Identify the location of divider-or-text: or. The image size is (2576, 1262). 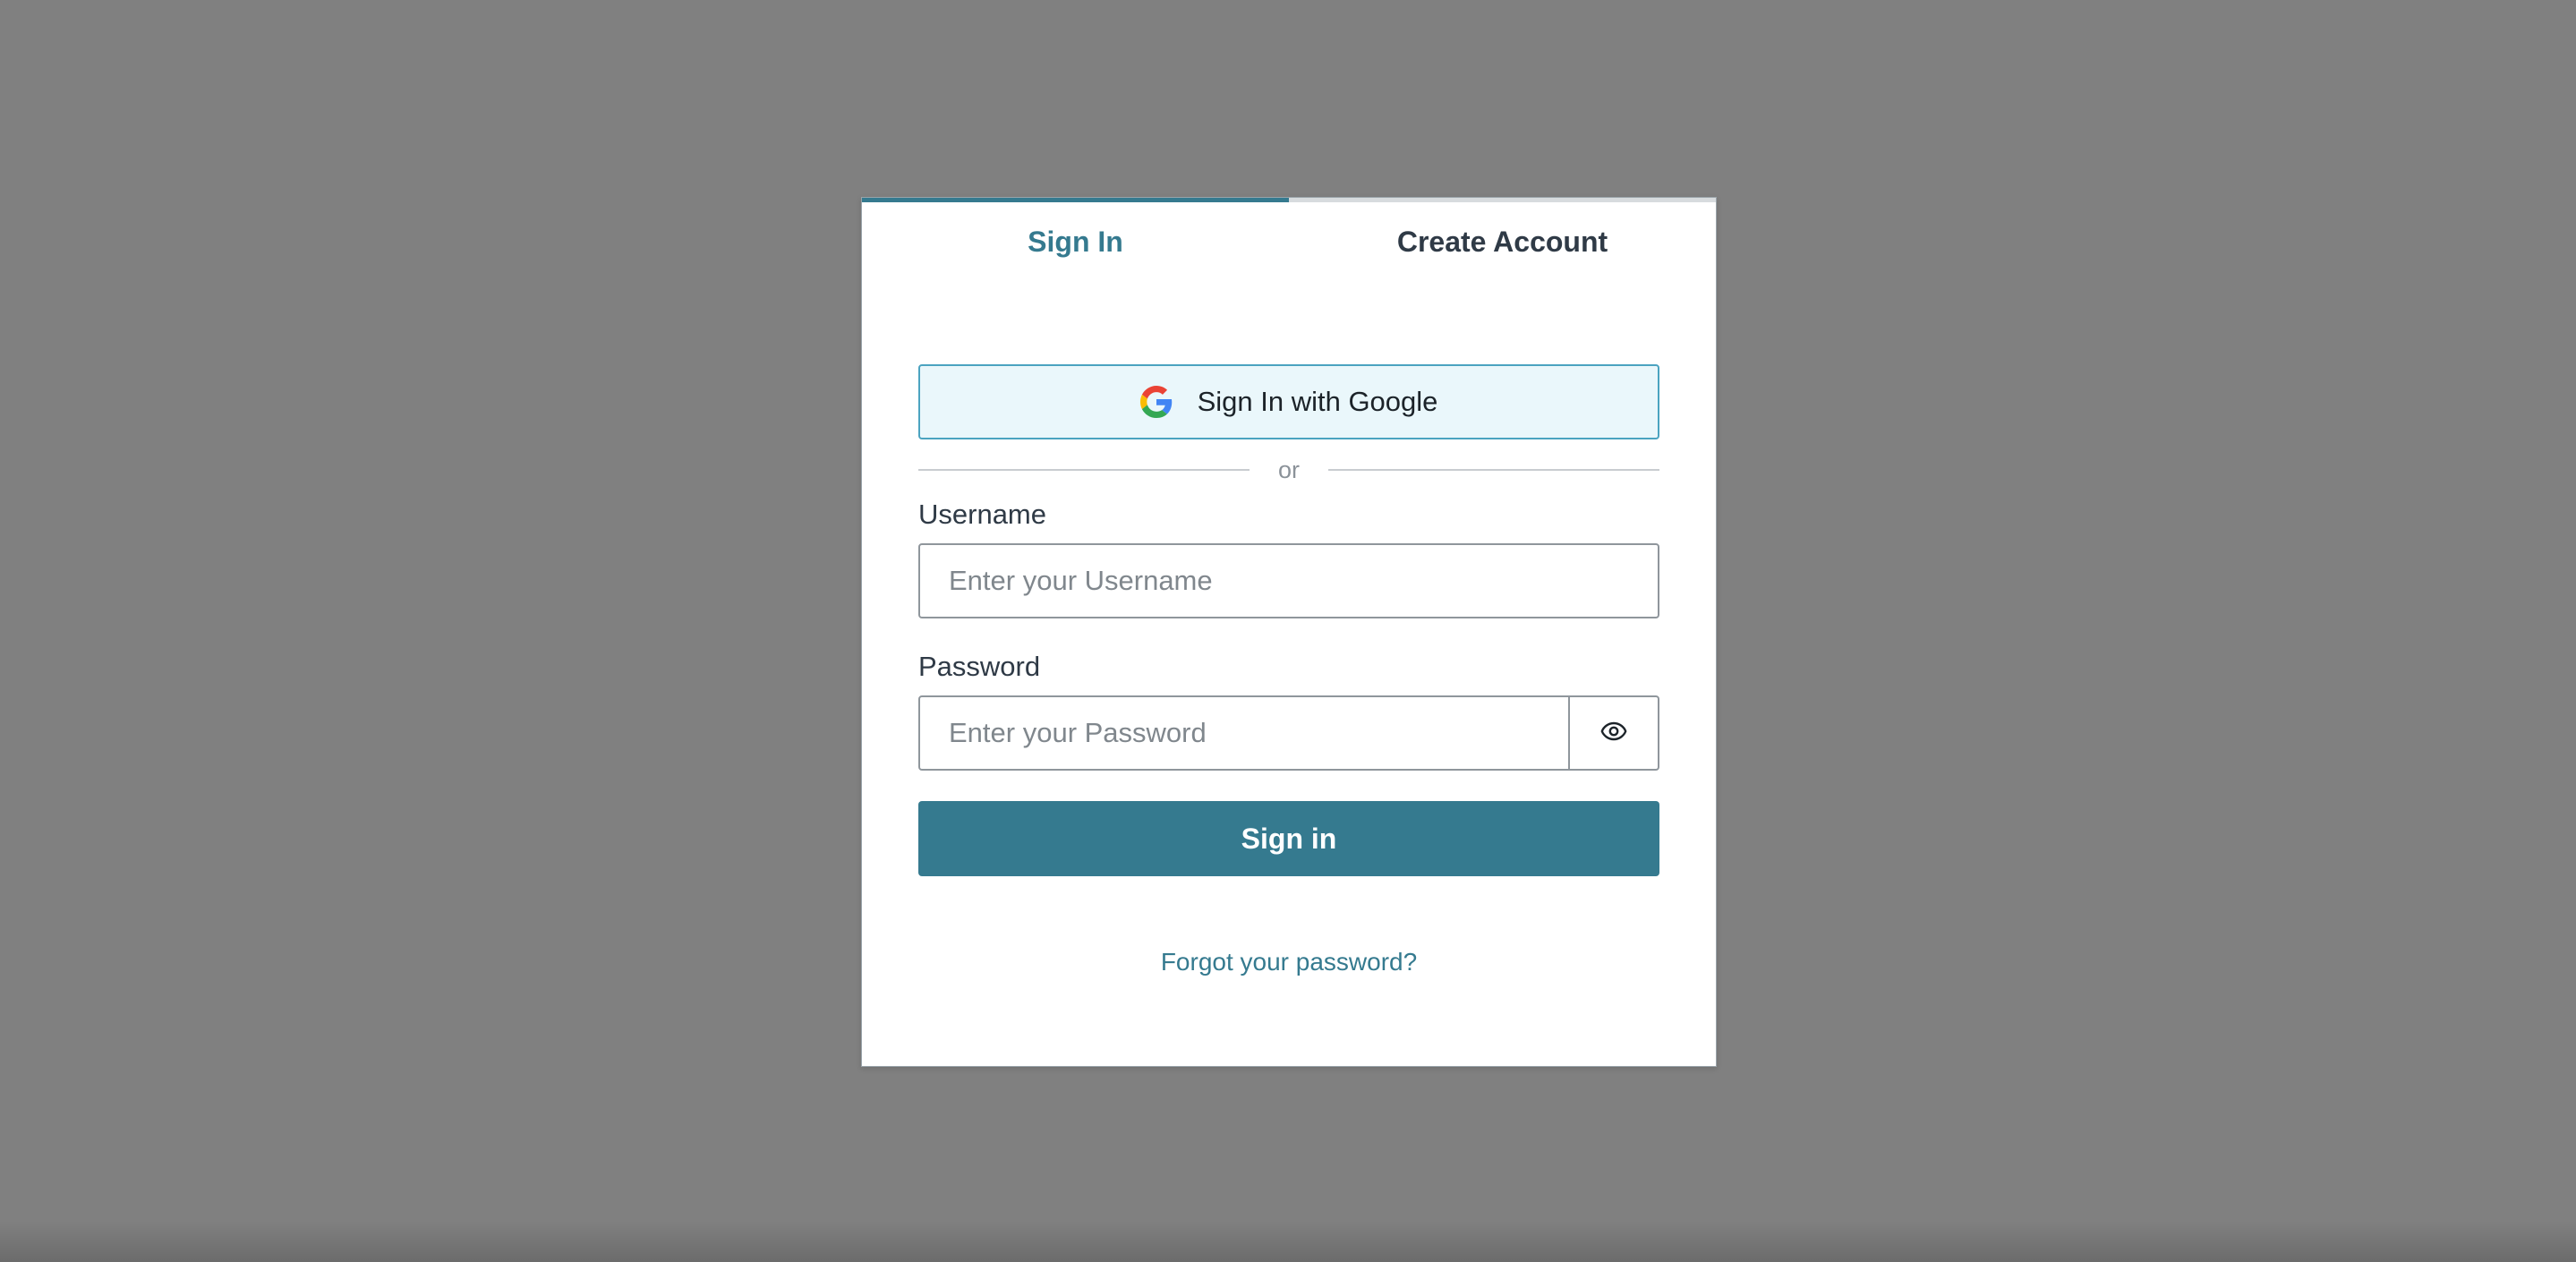
(1289, 469).